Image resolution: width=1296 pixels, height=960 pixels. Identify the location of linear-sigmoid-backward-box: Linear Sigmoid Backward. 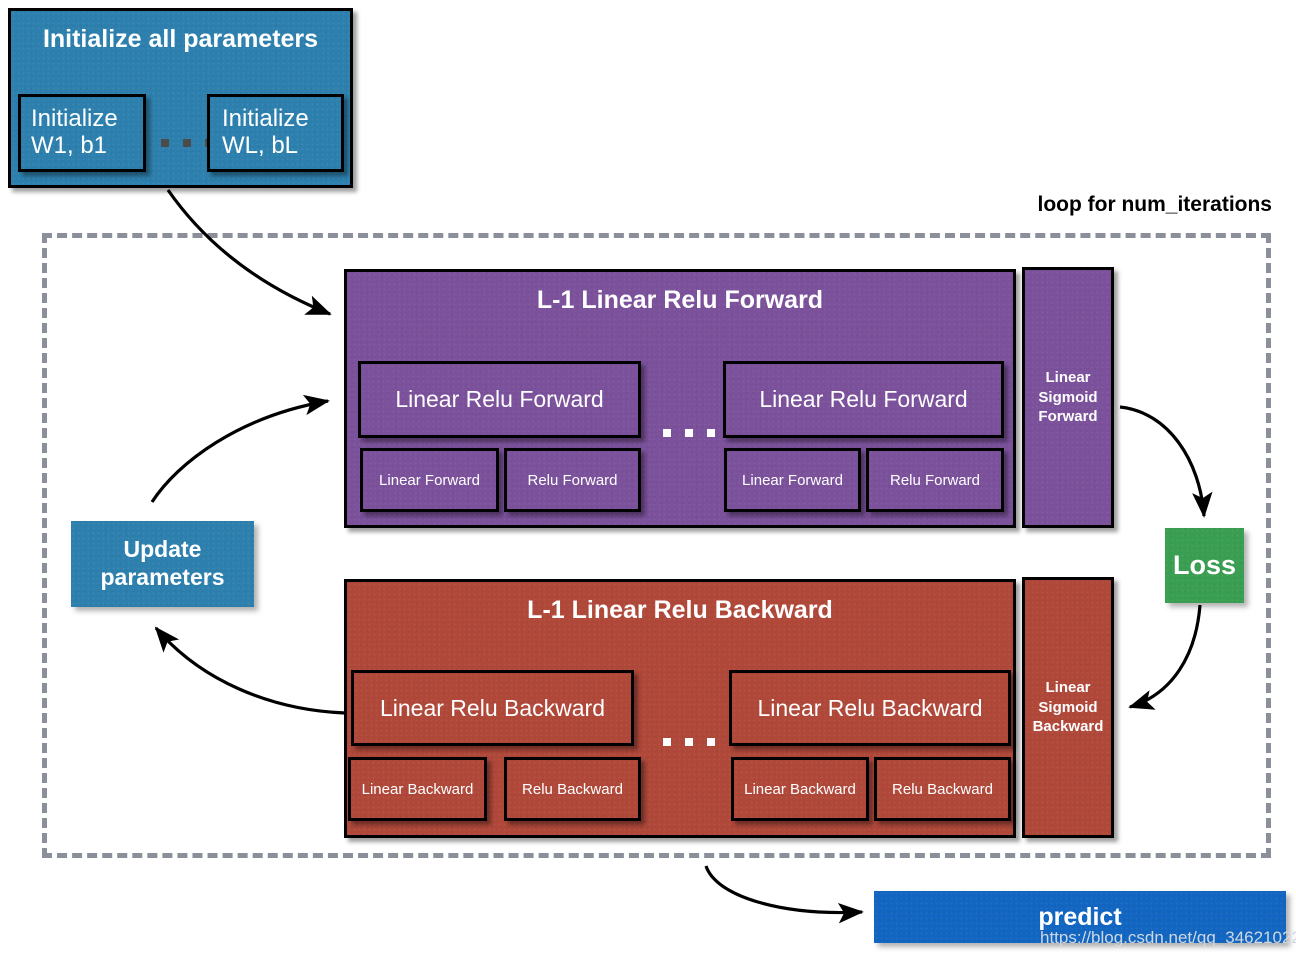
(1068, 707).